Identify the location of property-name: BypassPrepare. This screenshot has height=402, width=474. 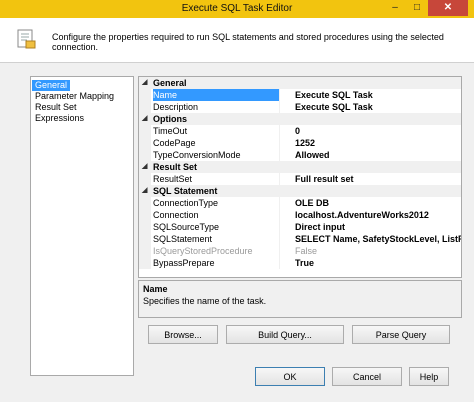
(216, 263).